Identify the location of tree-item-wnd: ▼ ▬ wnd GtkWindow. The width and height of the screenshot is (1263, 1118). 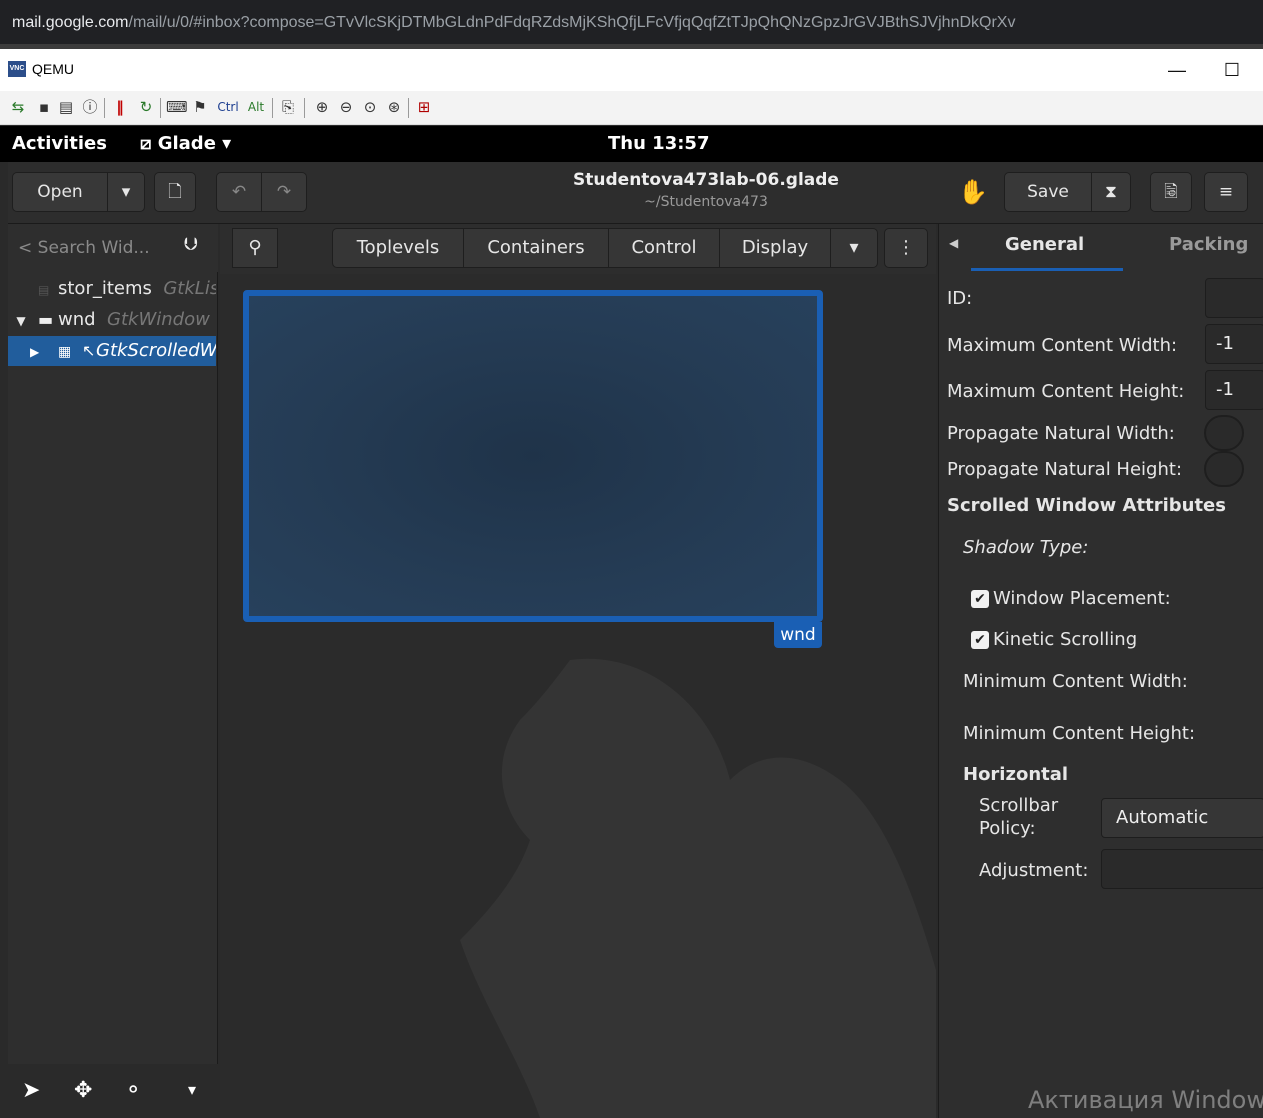
(112, 320).